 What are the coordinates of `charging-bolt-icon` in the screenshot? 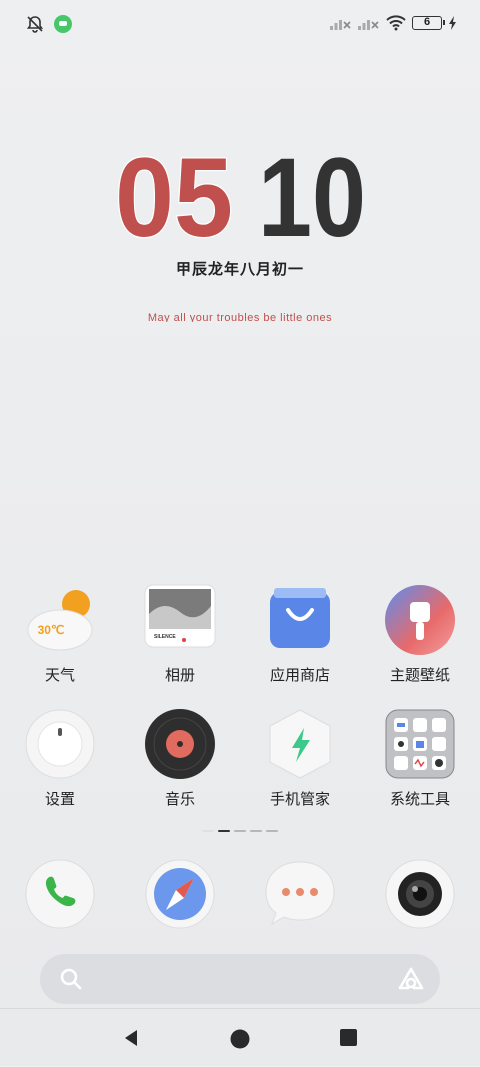 It's located at (452, 23).